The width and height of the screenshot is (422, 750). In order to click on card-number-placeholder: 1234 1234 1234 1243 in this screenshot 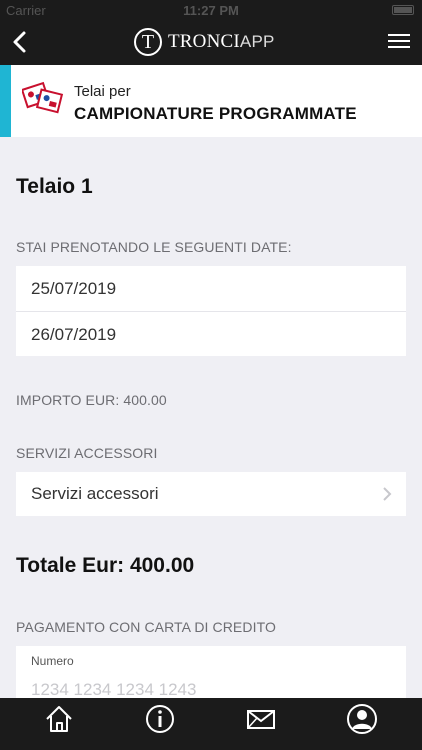, I will do `click(114, 689)`.